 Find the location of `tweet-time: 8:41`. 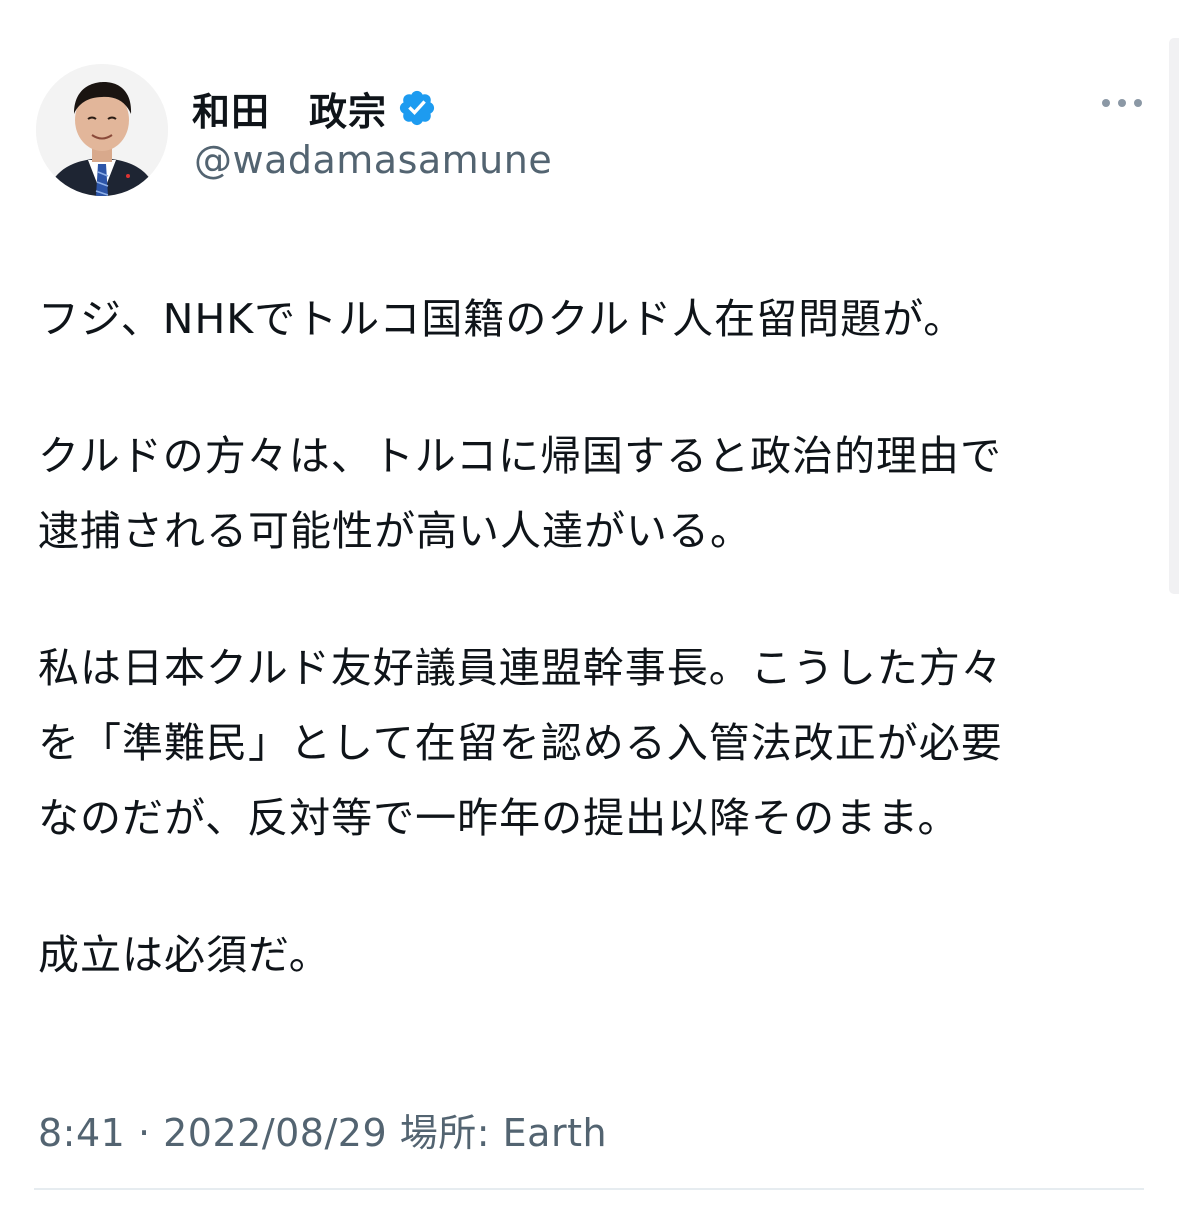

tweet-time: 8:41 is located at coordinates (81, 1133).